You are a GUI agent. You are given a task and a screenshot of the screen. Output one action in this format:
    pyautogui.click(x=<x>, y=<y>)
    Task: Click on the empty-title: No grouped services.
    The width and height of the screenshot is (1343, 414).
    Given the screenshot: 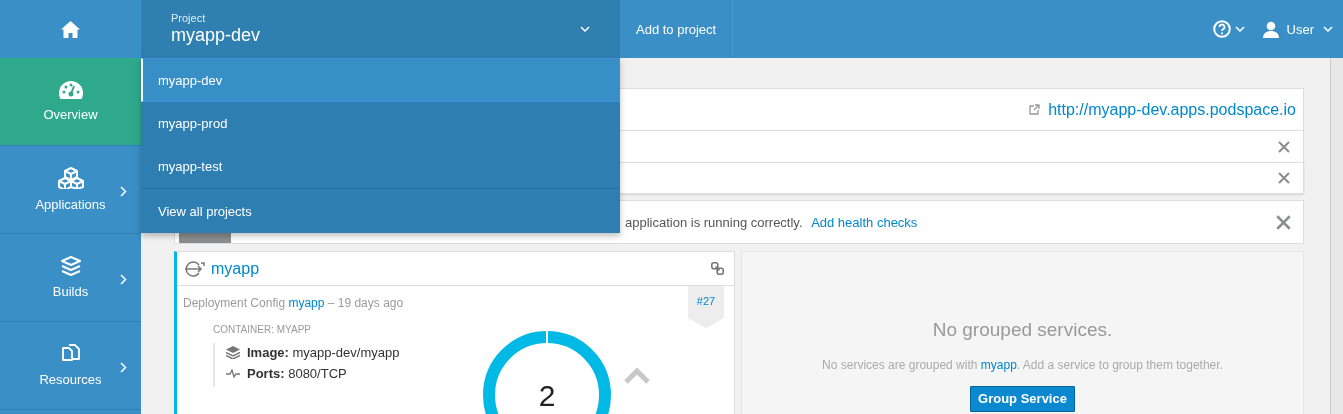 What is the action you would take?
    pyautogui.click(x=1022, y=330)
    